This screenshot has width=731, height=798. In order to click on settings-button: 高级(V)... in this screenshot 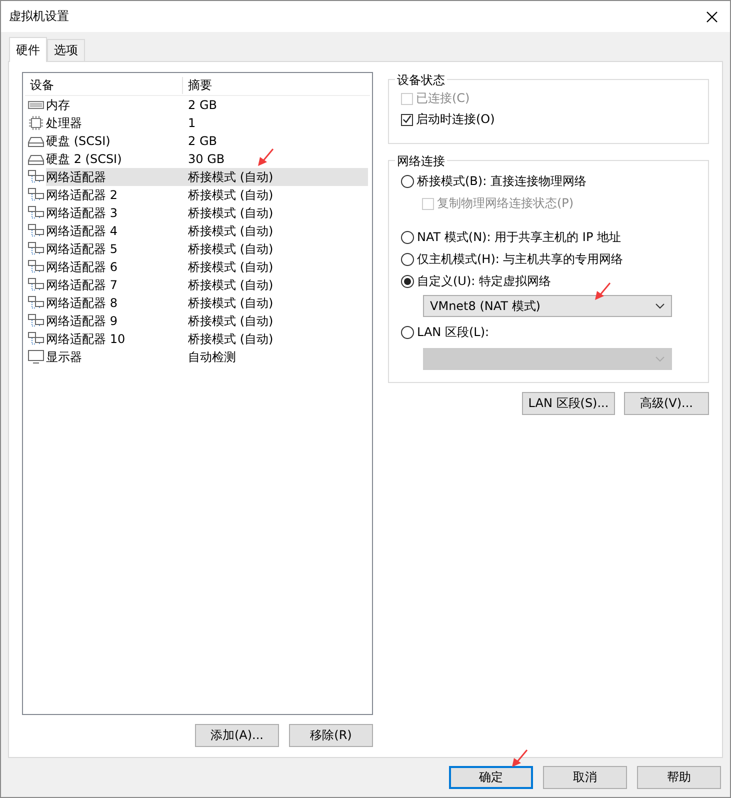, I will do `click(666, 403)`.